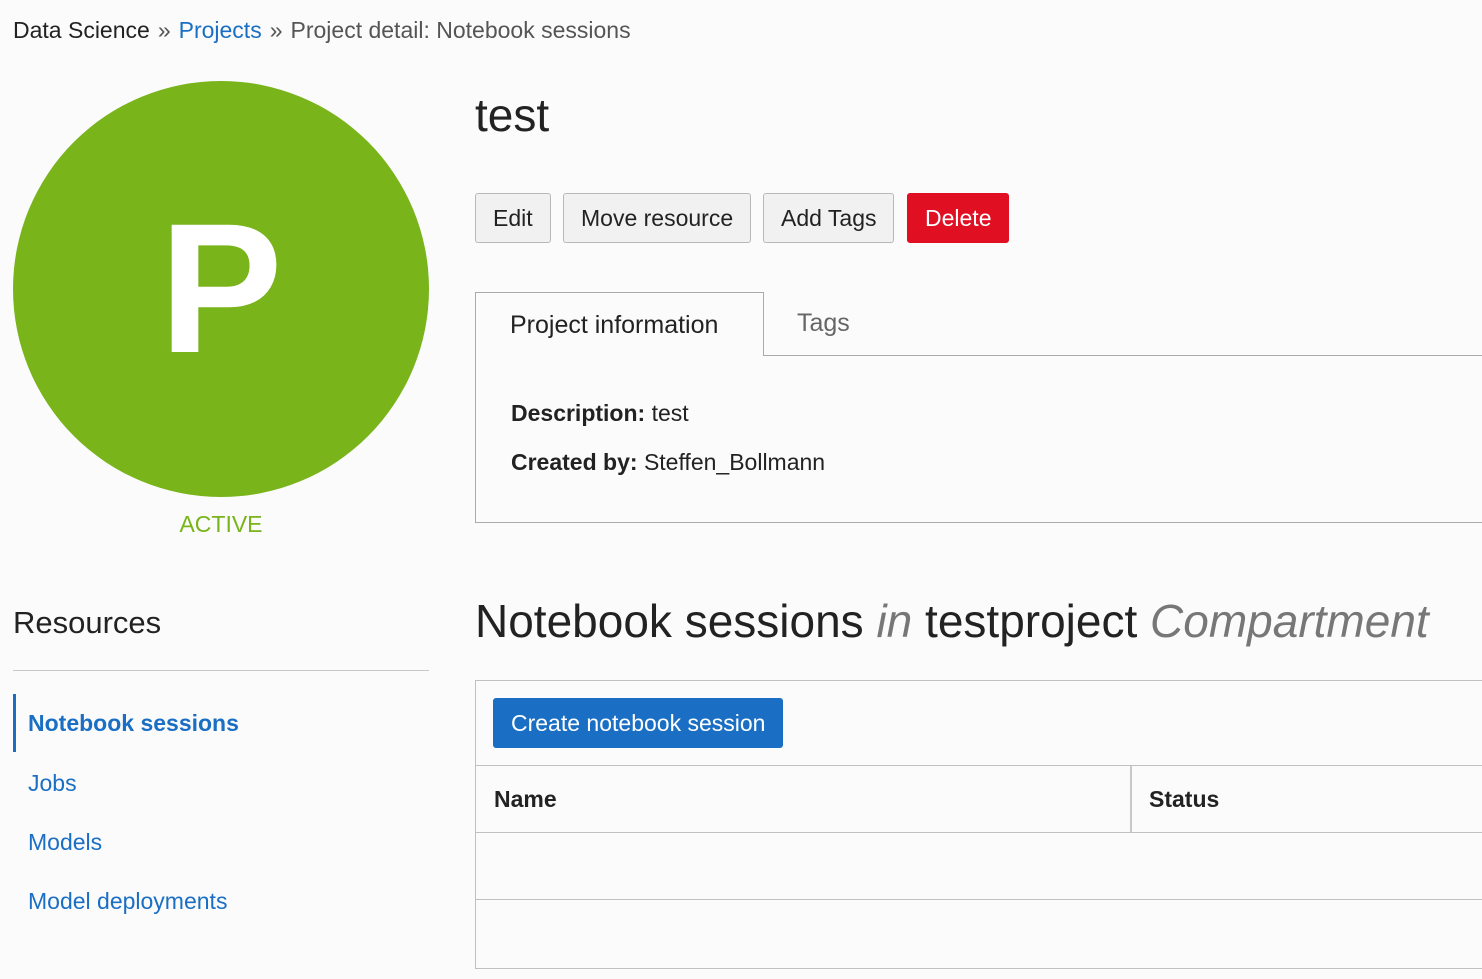 This screenshot has width=1482, height=979. I want to click on avatar-letter: P, so click(221, 288).